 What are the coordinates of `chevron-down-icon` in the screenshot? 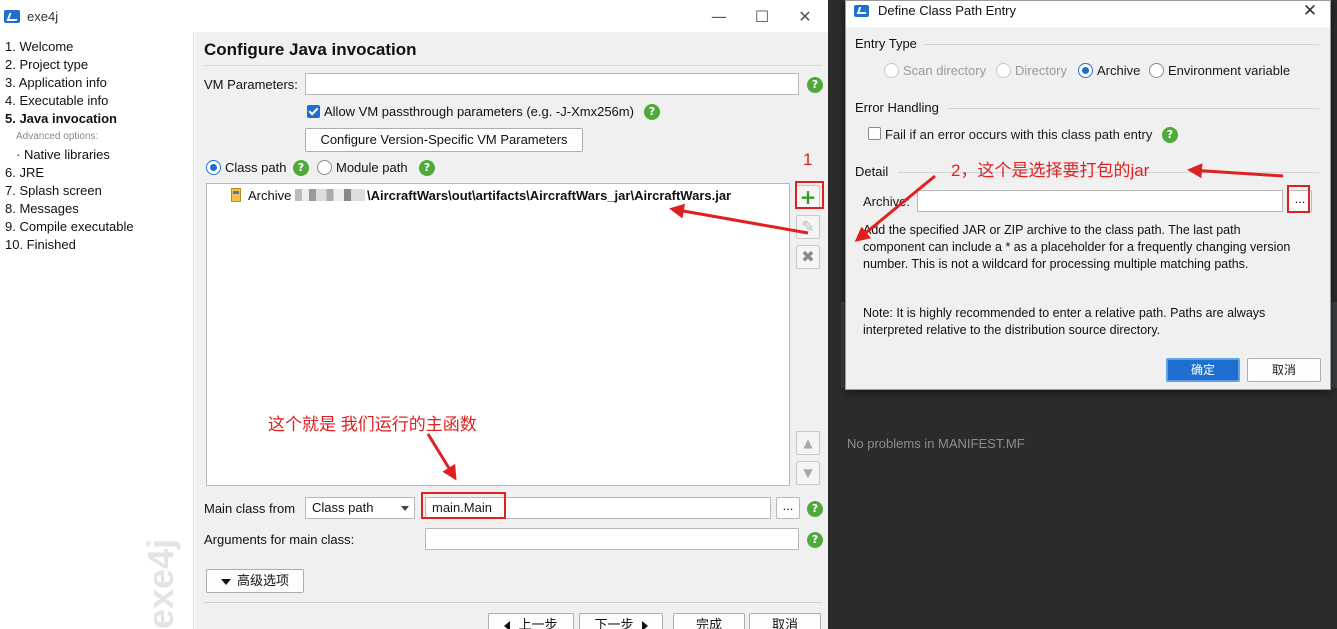 It's located at (405, 508).